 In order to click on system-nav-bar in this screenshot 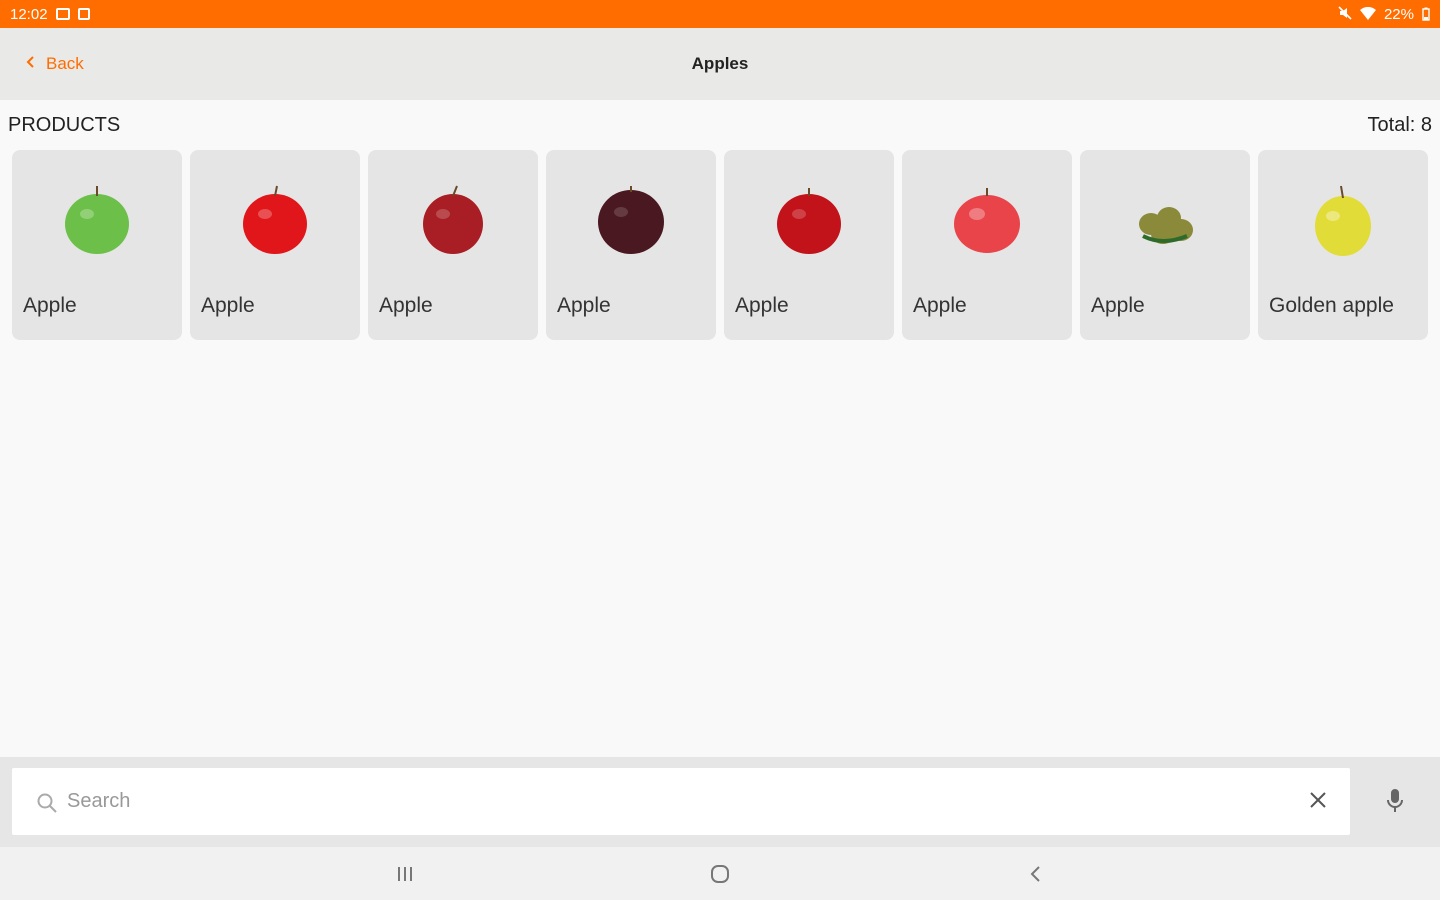, I will do `click(720, 873)`.